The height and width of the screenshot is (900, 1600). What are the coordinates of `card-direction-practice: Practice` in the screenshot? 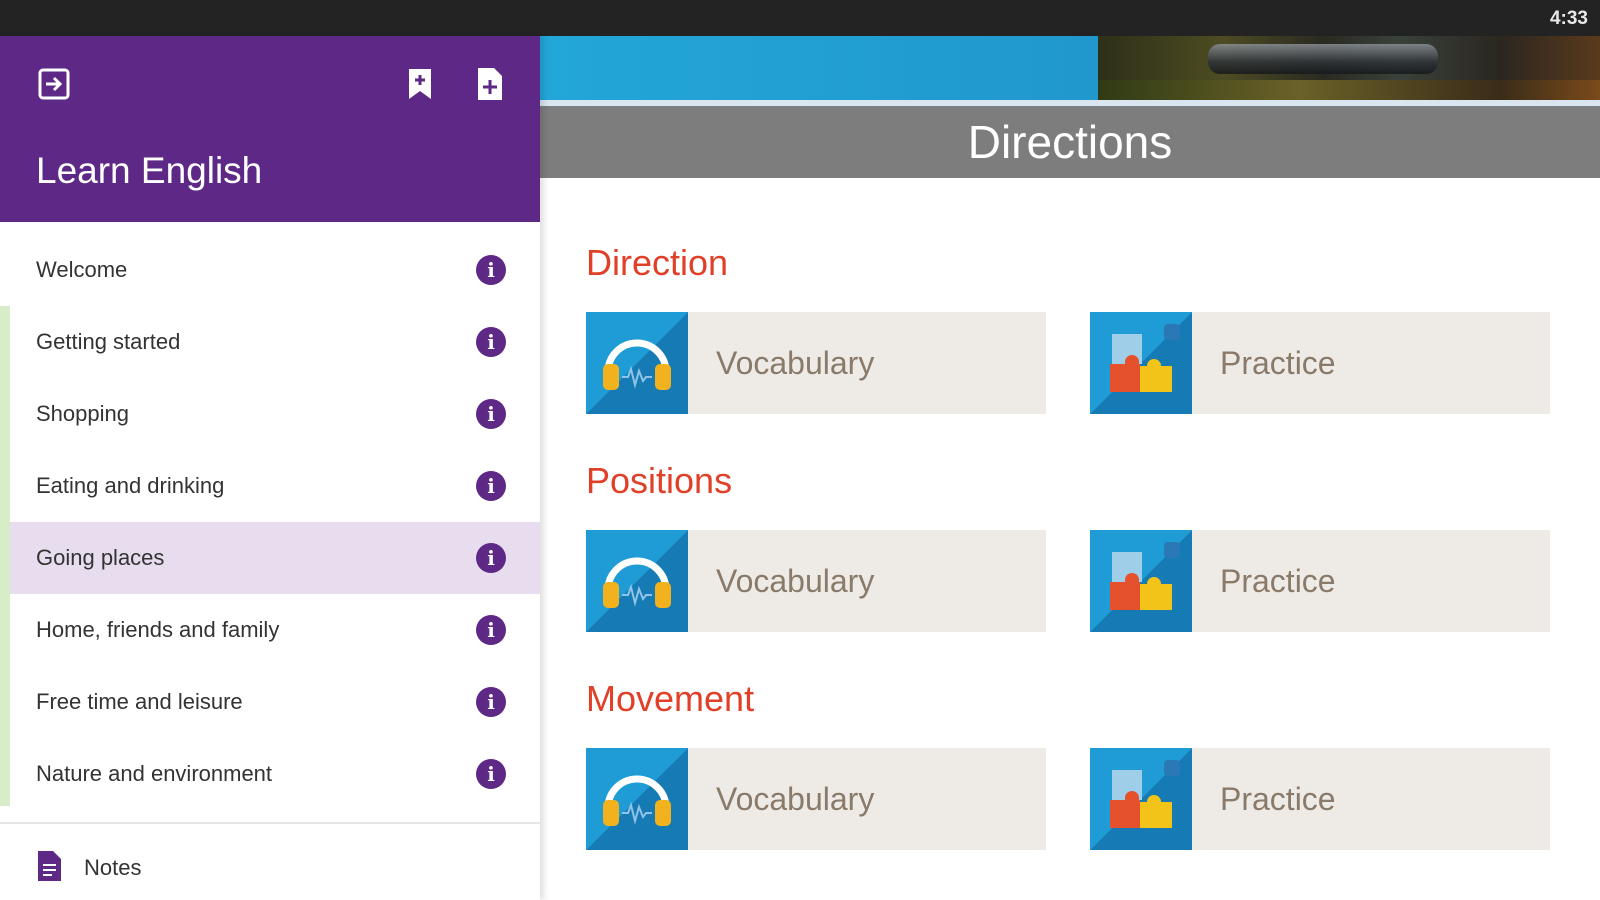 It's located at (1320, 363).